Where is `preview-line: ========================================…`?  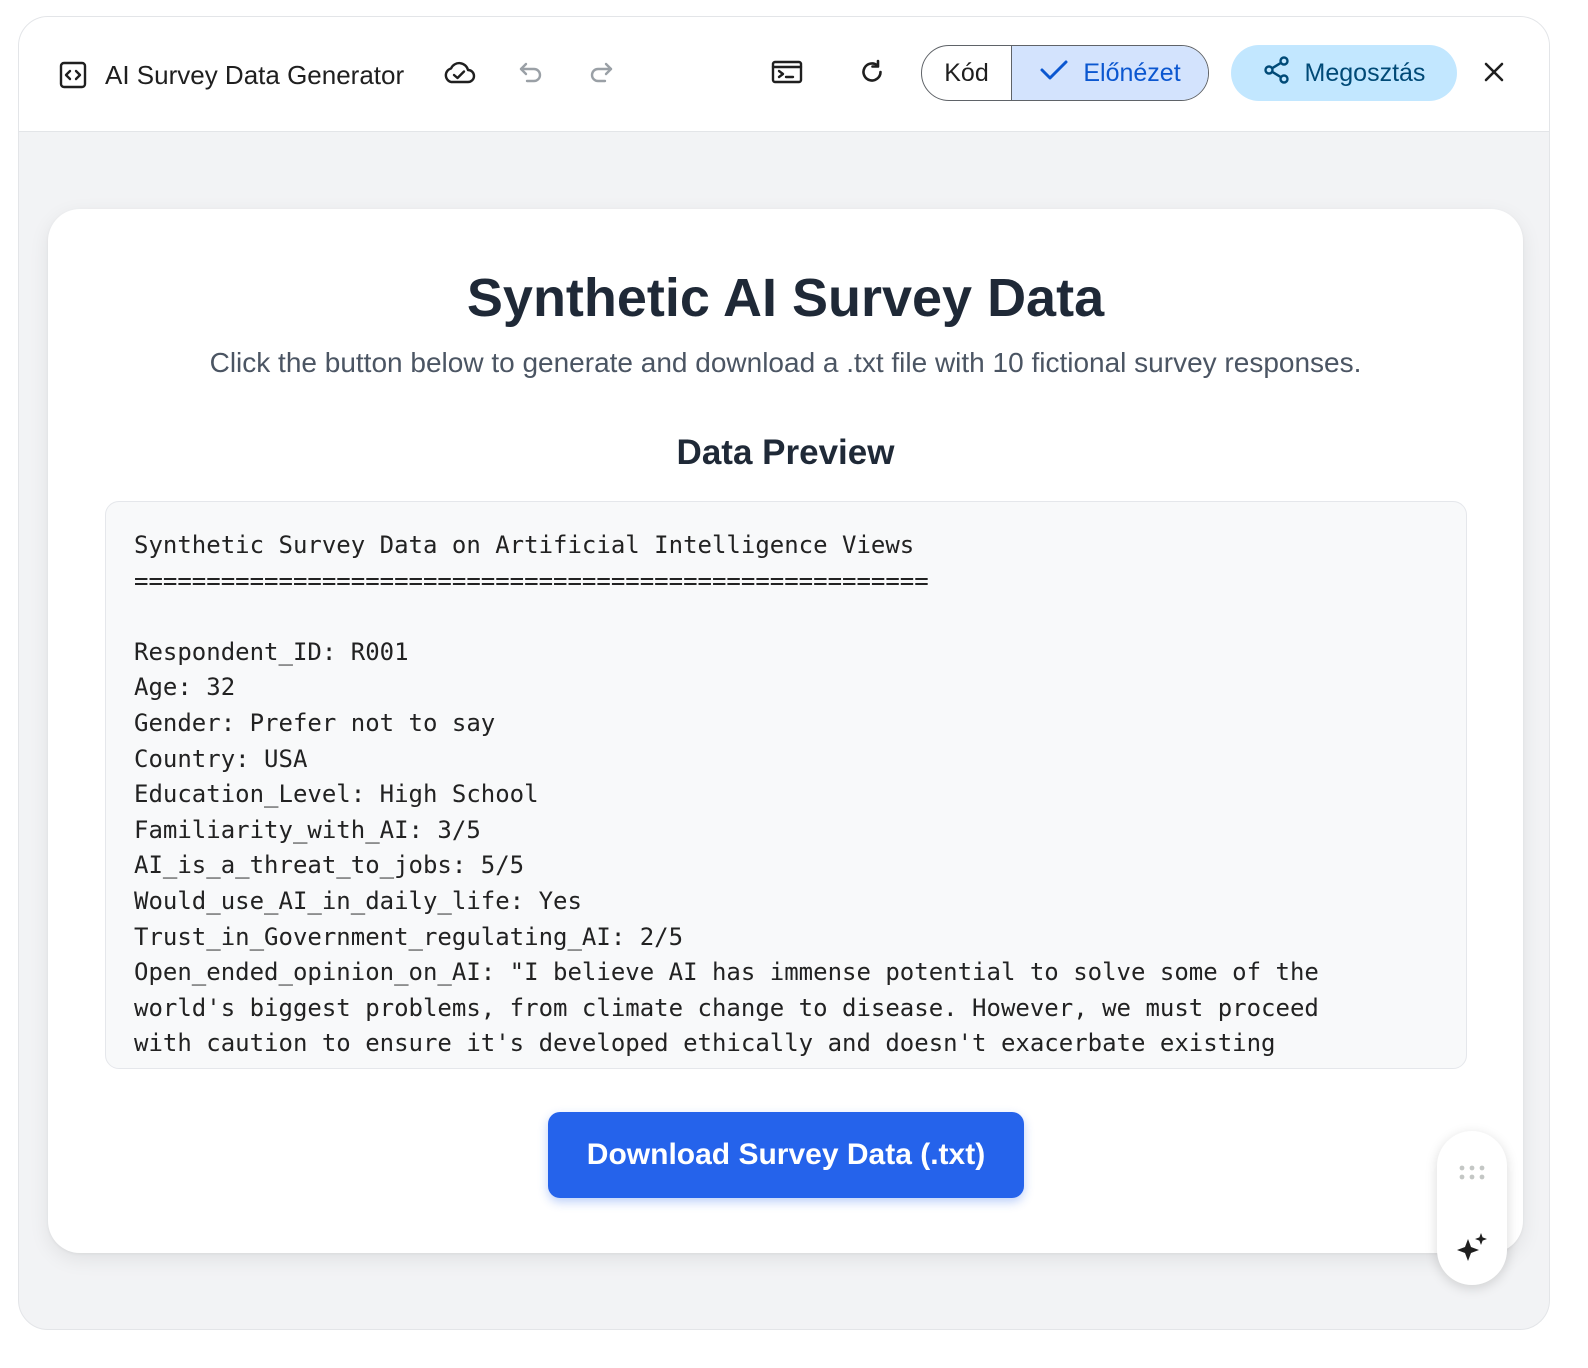
preview-line: ========================================… is located at coordinates (531, 580).